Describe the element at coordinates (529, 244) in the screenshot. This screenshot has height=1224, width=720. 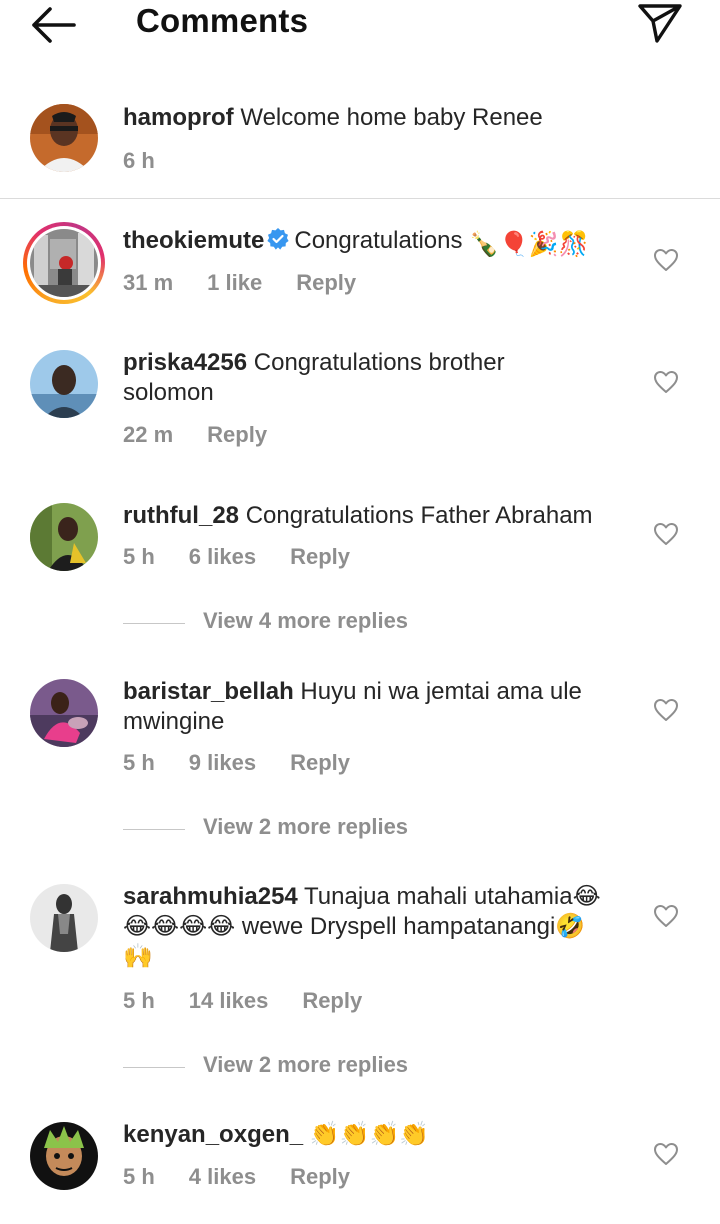
I see `emoji-text: 🍾🎈🎉🎊` at that location.